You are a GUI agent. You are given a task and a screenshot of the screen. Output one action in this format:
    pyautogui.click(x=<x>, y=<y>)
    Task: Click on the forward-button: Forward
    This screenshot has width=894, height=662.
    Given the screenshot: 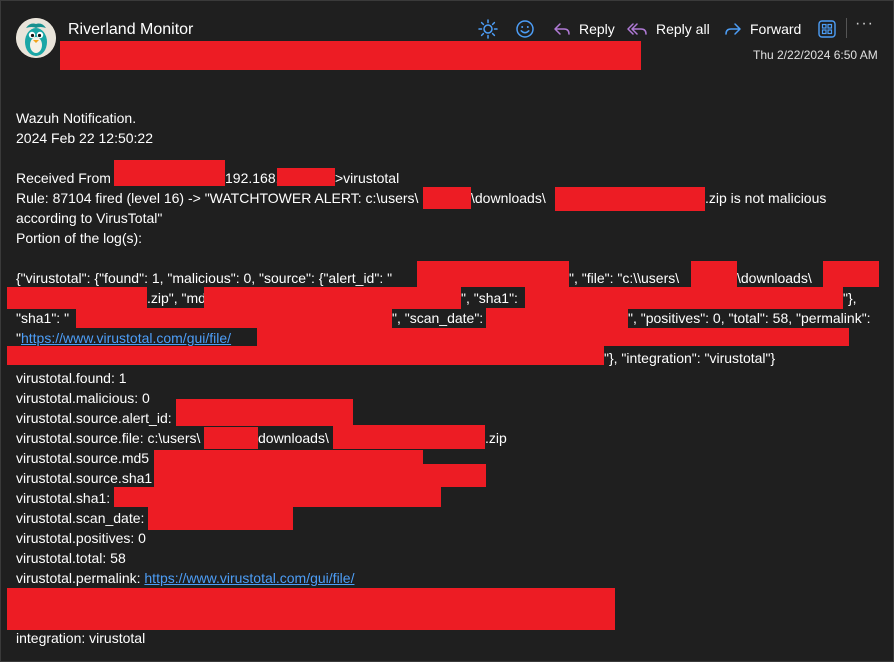 What is the action you would take?
    pyautogui.click(x=775, y=29)
    